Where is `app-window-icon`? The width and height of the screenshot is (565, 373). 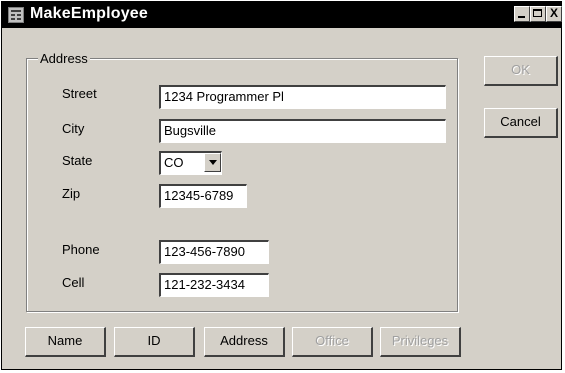
app-window-icon is located at coordinates (16, 15).